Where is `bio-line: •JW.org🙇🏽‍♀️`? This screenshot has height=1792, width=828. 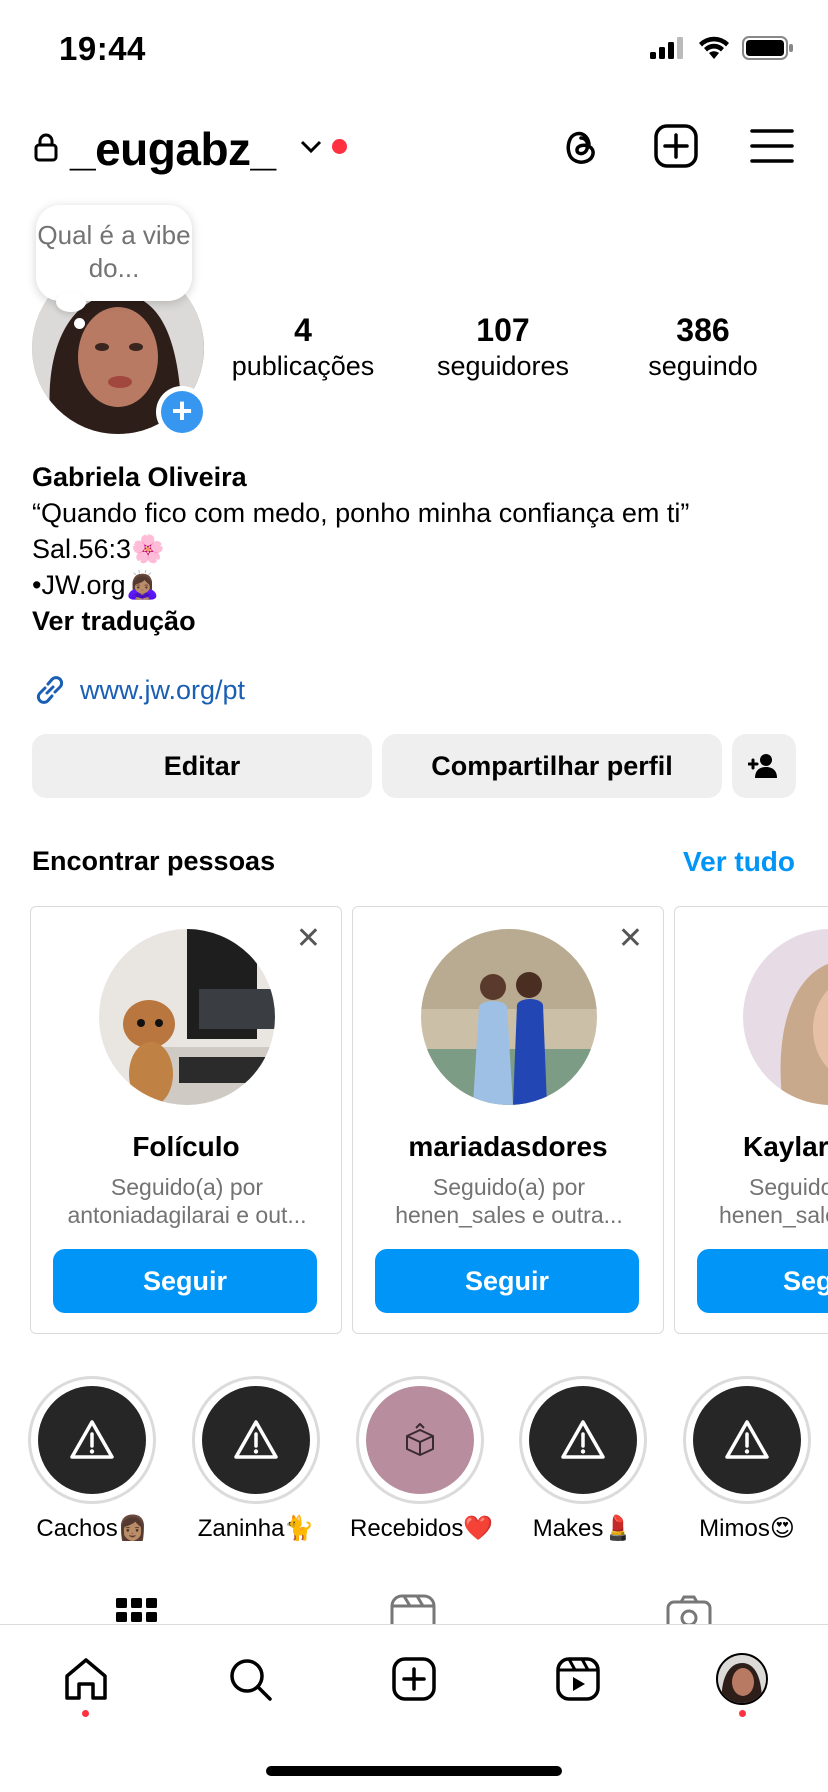
bio-line: •JW.org🙇🏽‍♀️ is located at coordinates (96, 585).